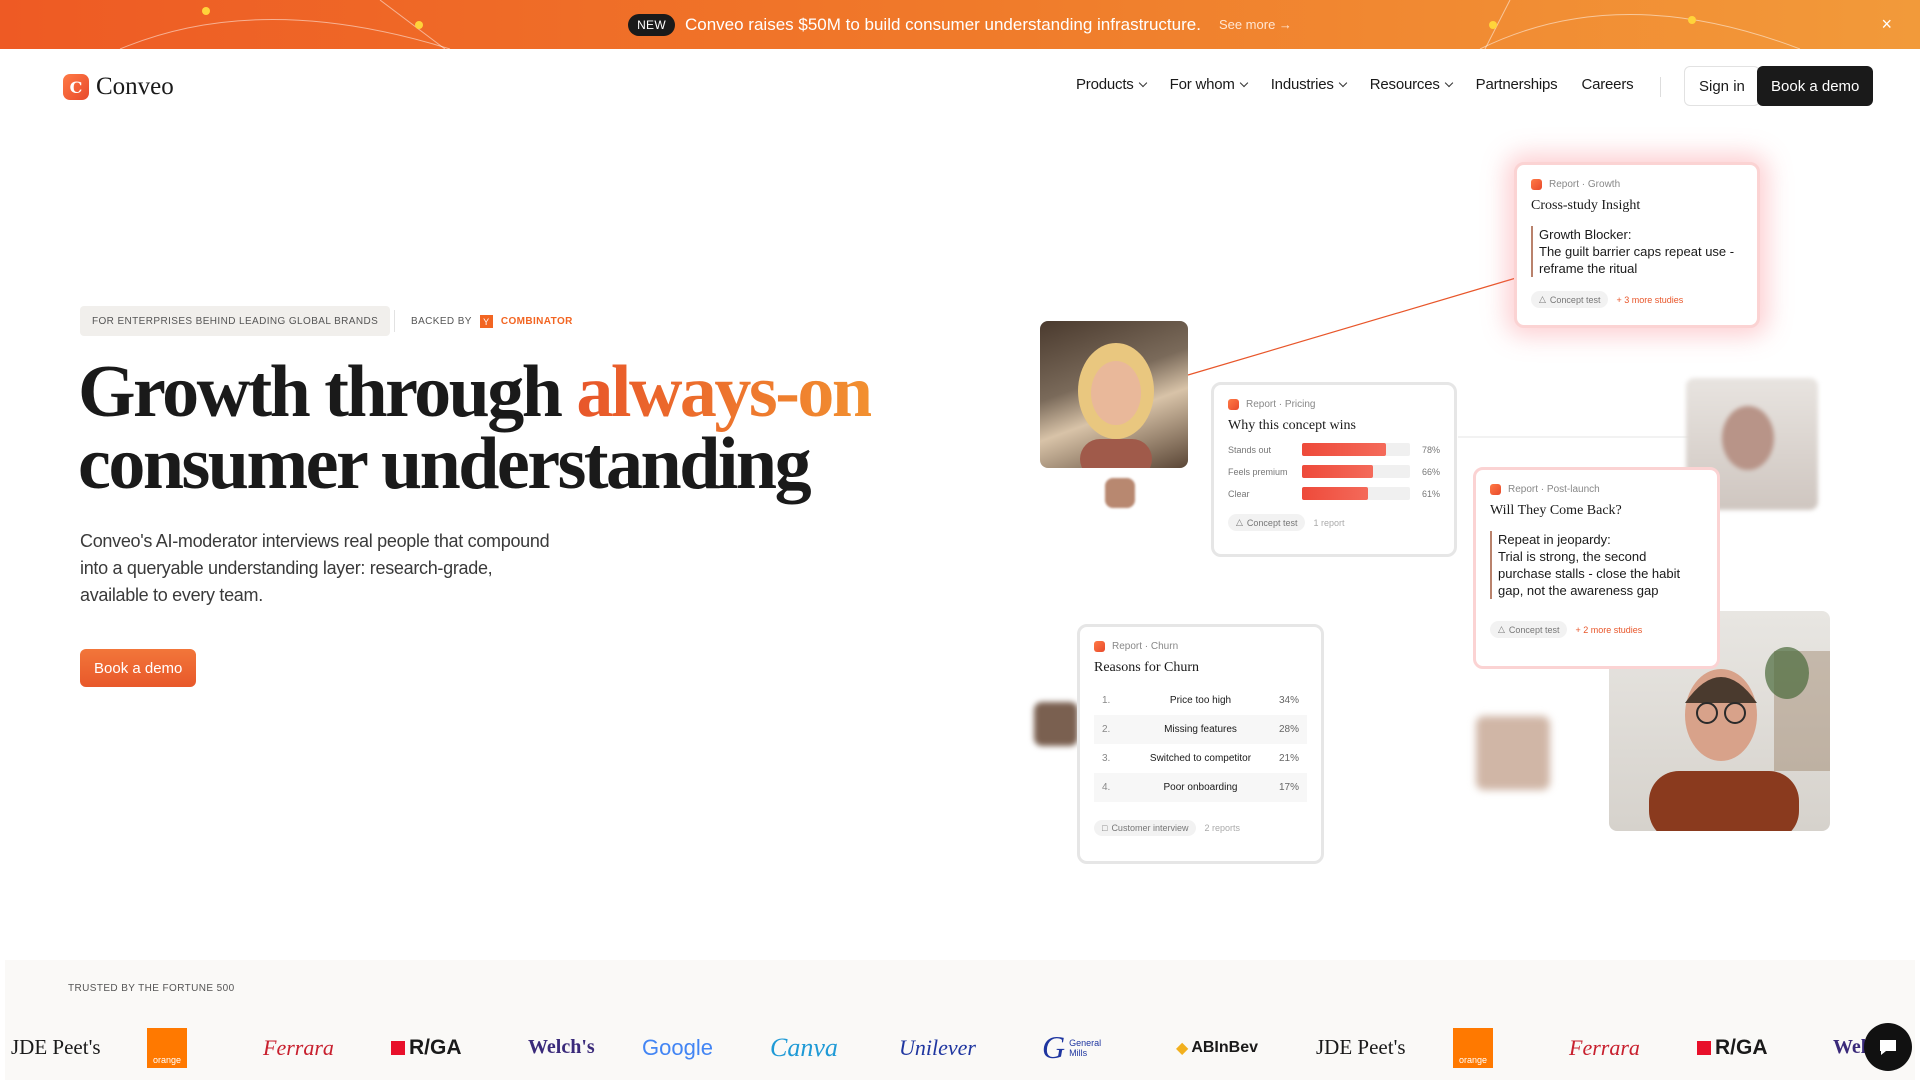 Image resolution: width=1920 pixels, height=1080 pixels. I want to click on pricing-bars: Stands out 78% Feels premium 66% Clear 61%, so click(1334, 471).